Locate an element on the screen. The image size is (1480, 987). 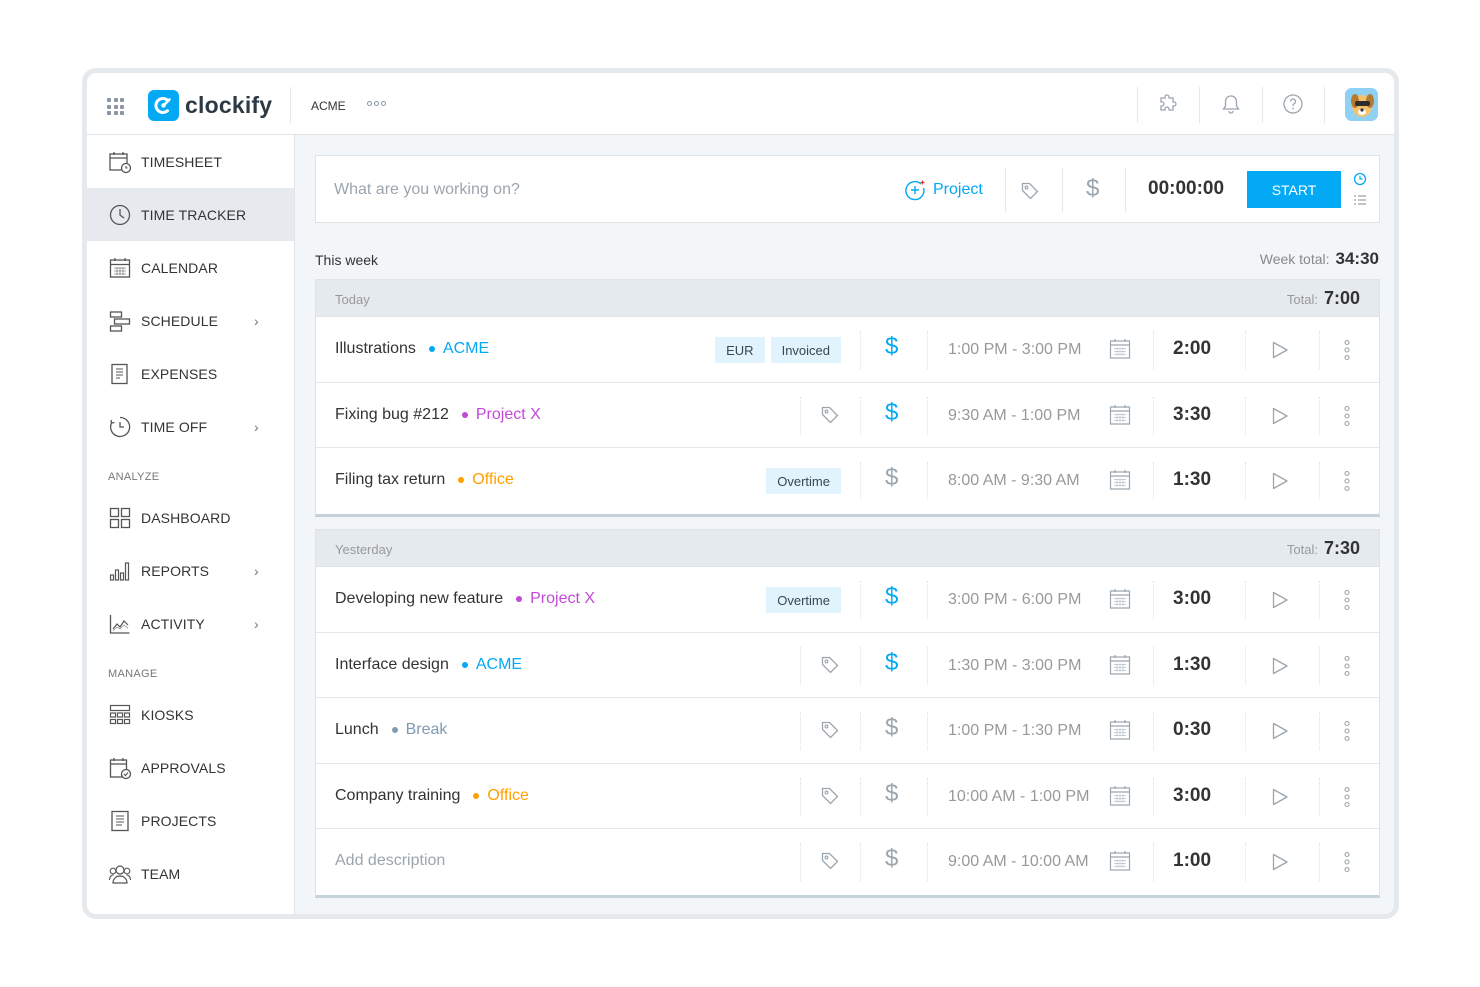
sidebar-item-timesheet: TIMESHEET is located at coordinates (190, 161).